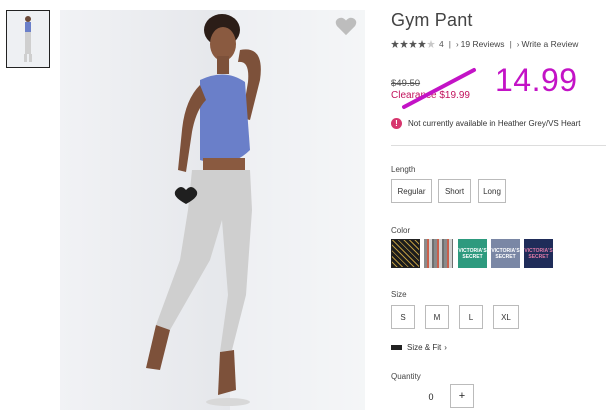  What do you see at coordinates (396, 347) in the screenshot?
I see `ruler-icon` at bounding box center [396, 347].